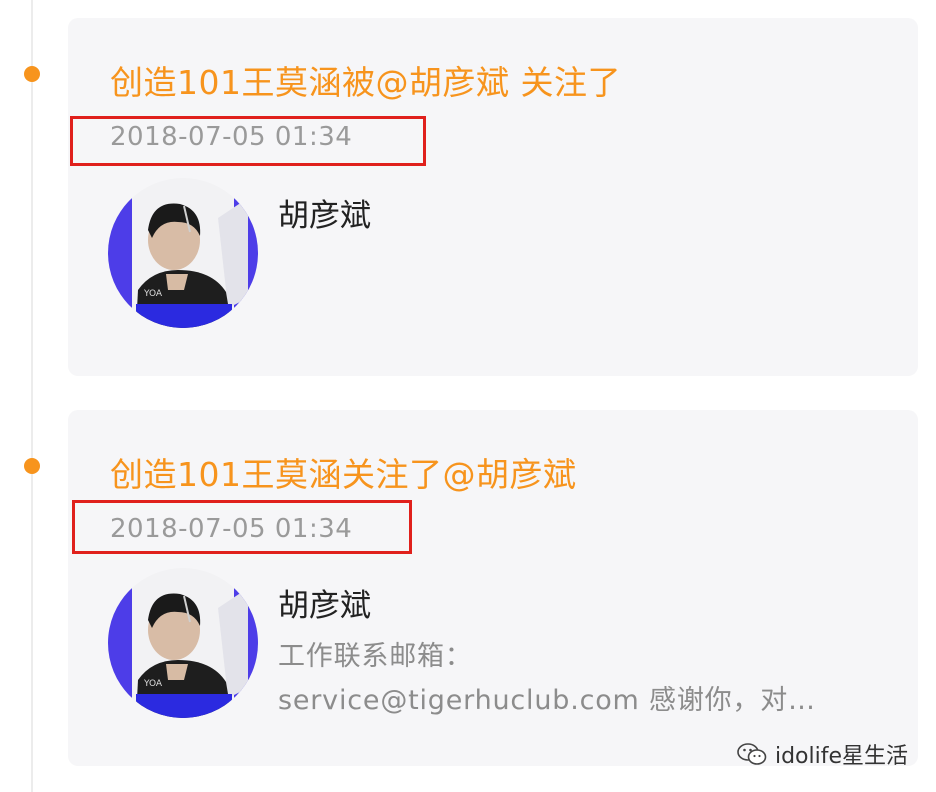  Describe the element at coordinates (365, 80) in the screenshot. I see `feed-card-title: 创造101王莫涵被@胡彦斌 关注了` at that location.